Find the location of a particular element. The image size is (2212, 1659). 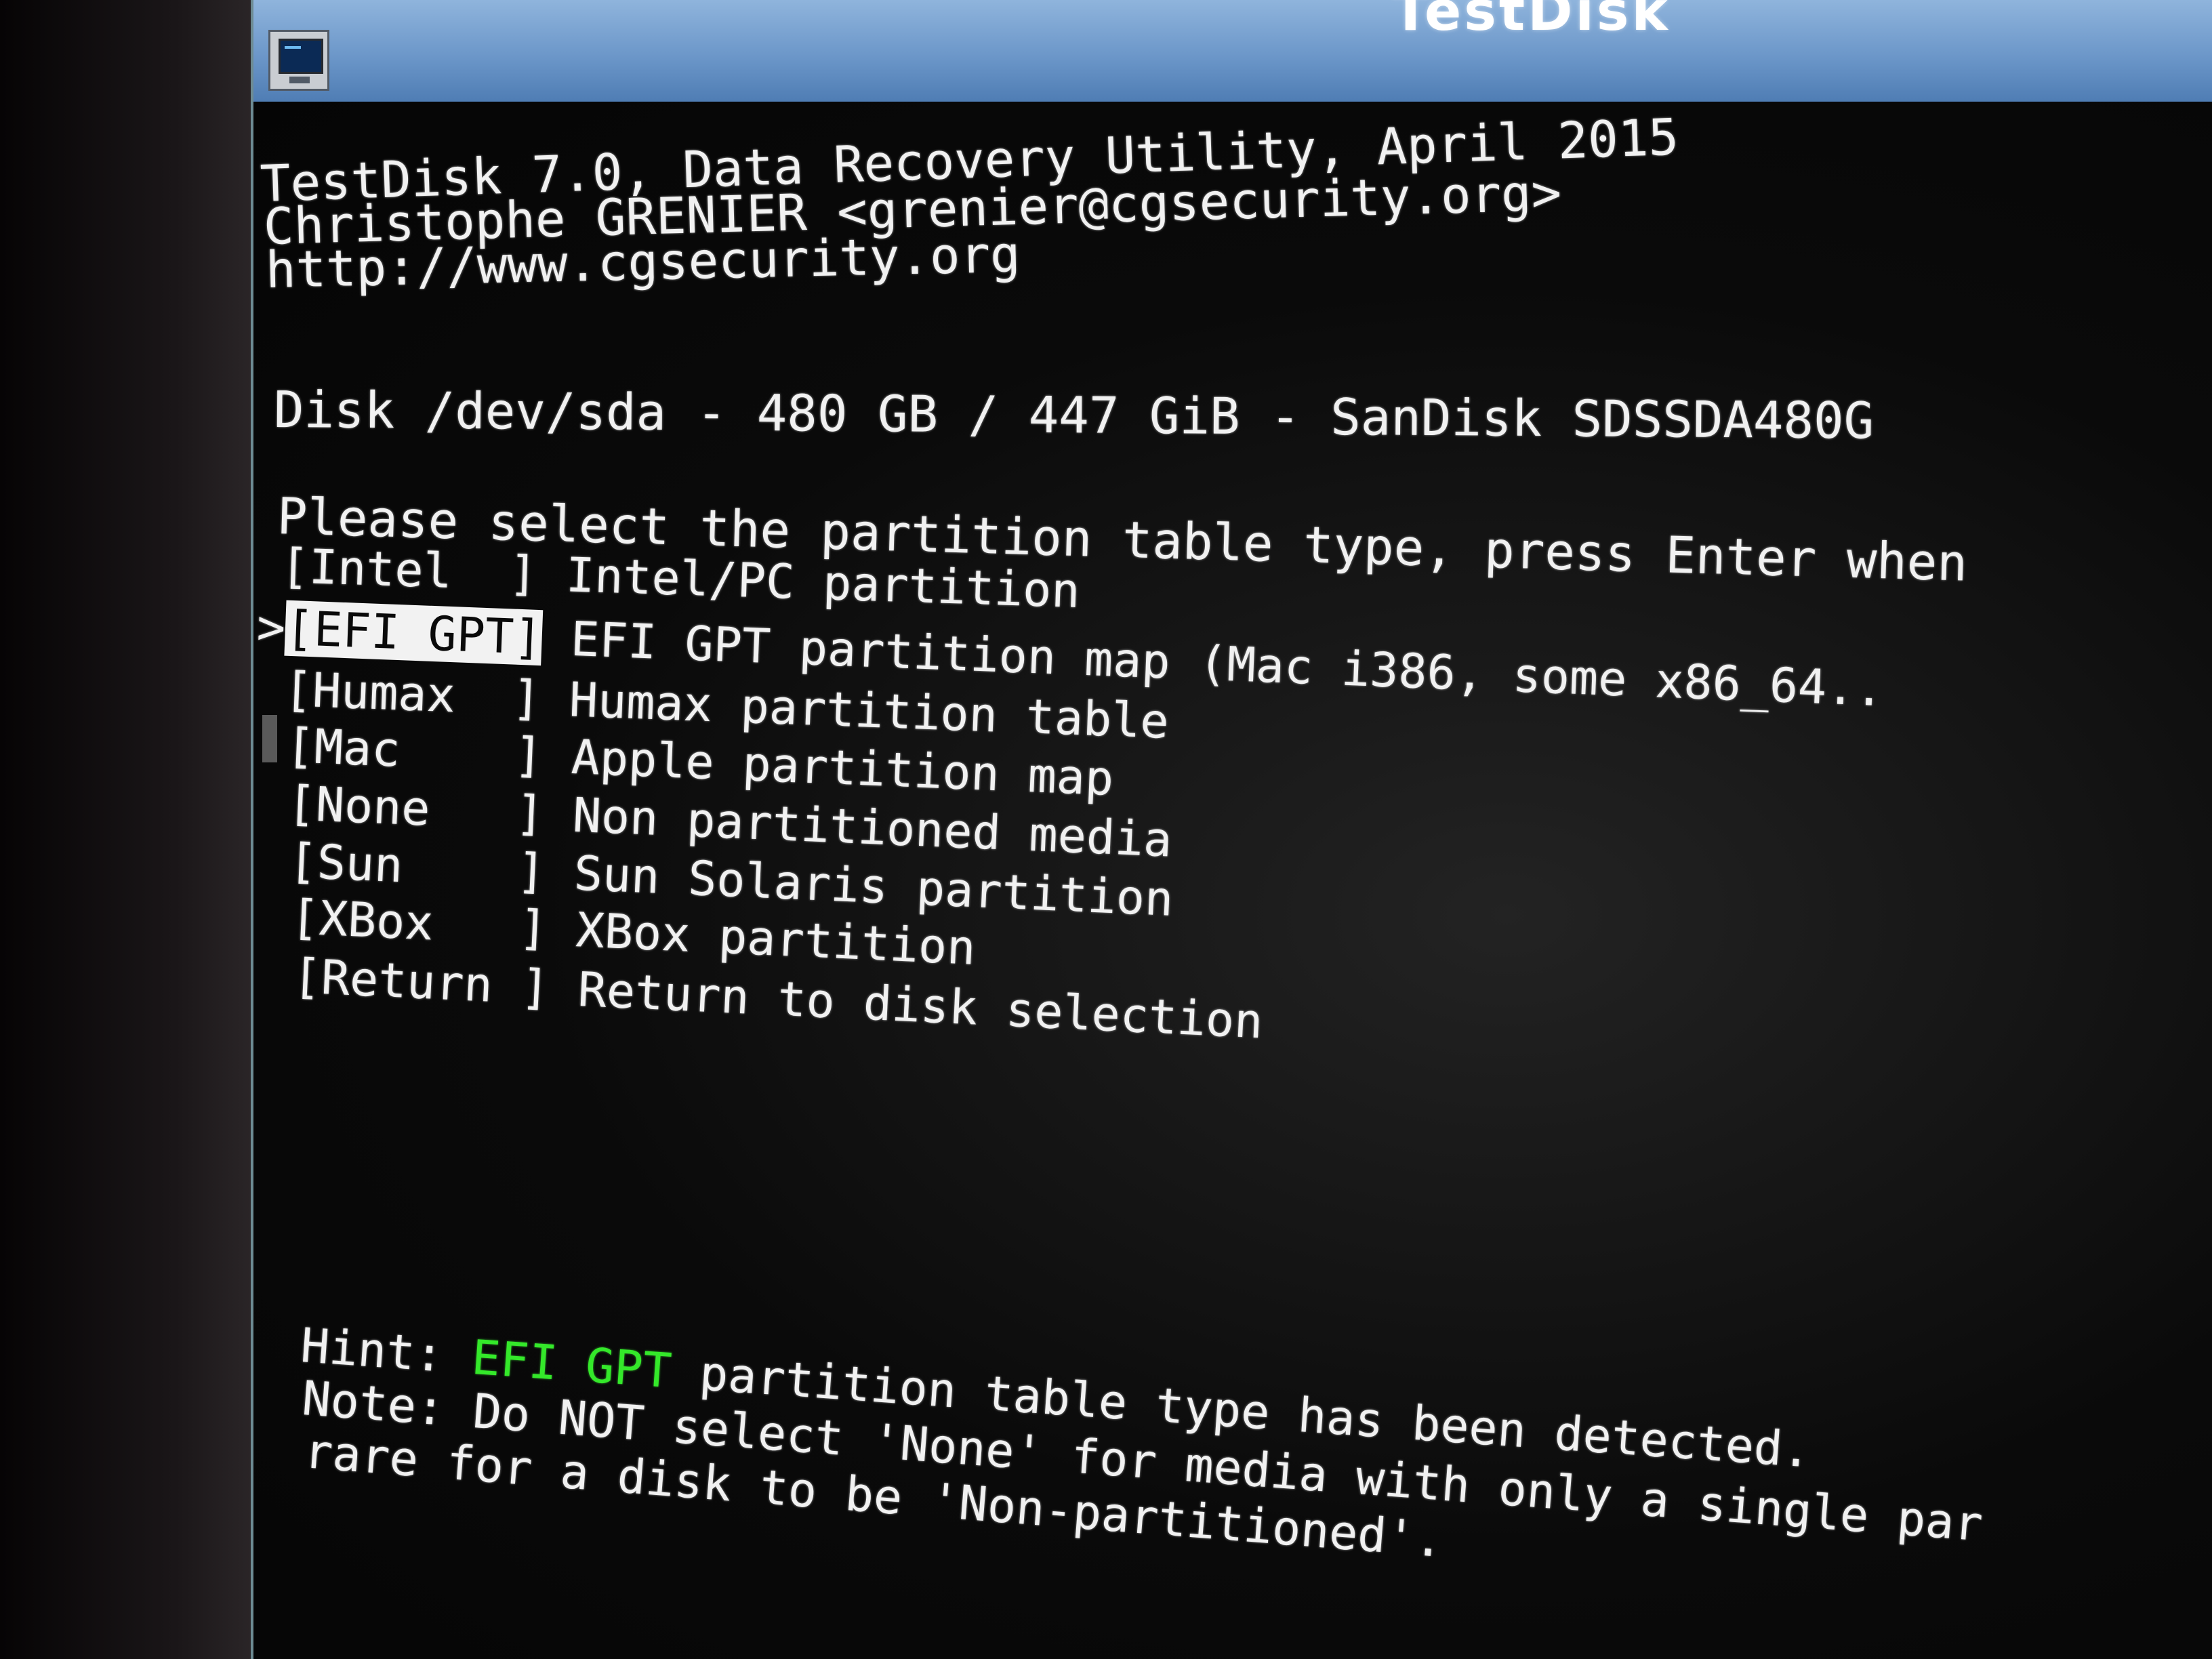

text-cursor is located at coordinates (269, 739).